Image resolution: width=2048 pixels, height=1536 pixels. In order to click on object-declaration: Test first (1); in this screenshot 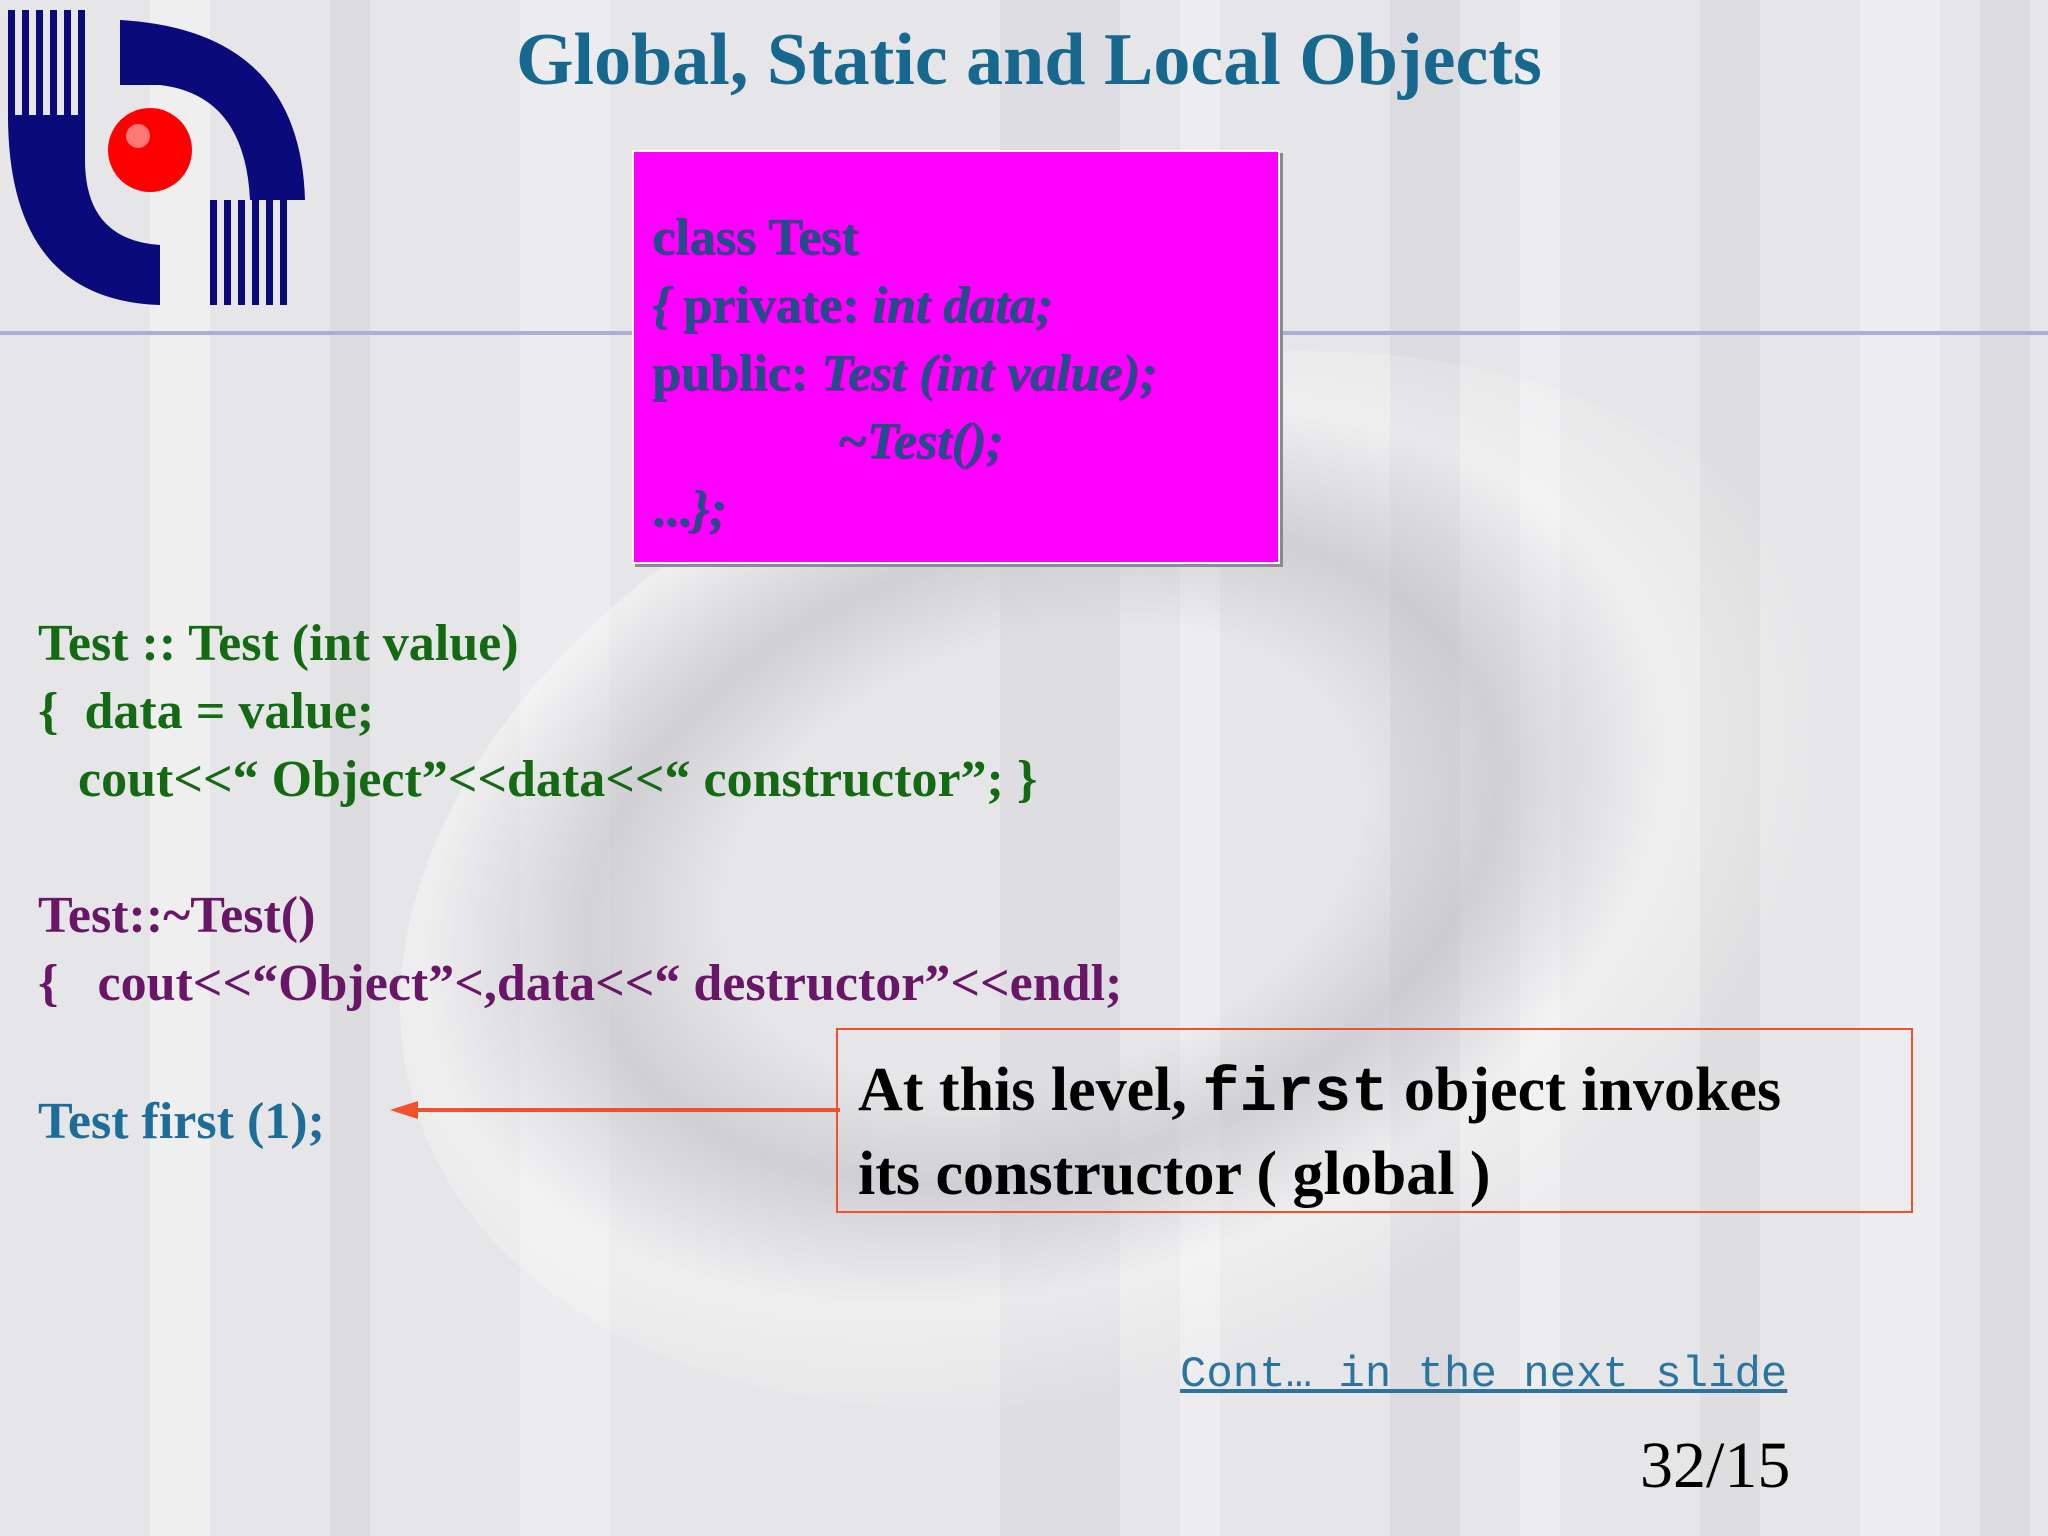, I will do `click(181, 1121)`.